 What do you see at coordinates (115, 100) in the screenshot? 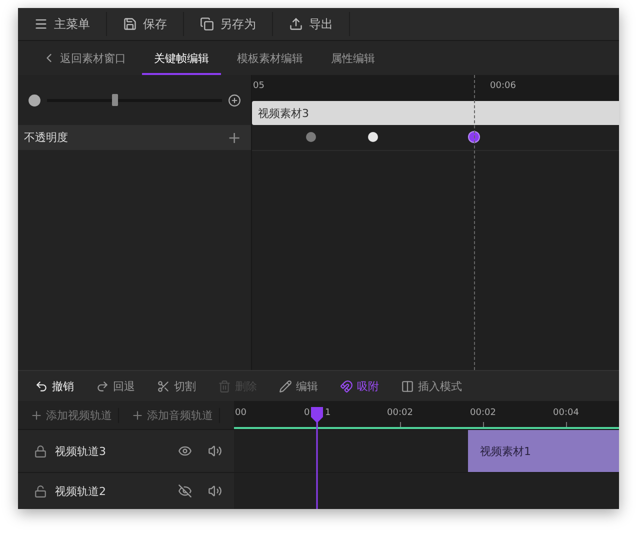
I see `slider-thumb` at bounding box center [115, 100].